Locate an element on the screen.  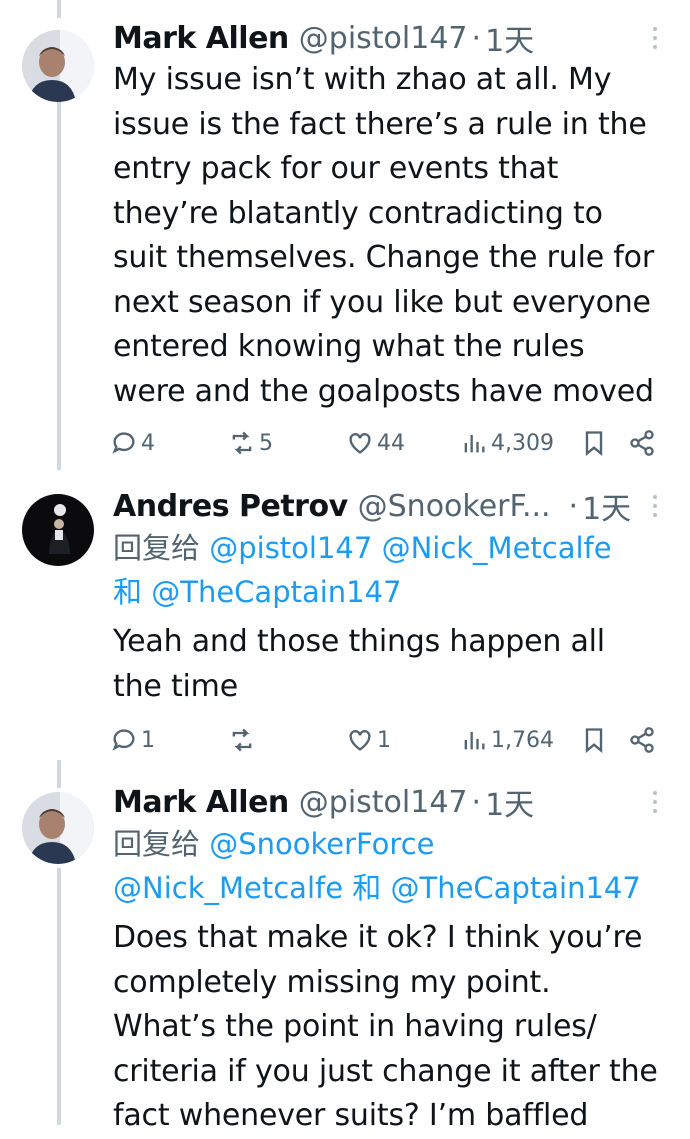
action-bar: 1 1 1,764 is located at coordinates (390, 740).